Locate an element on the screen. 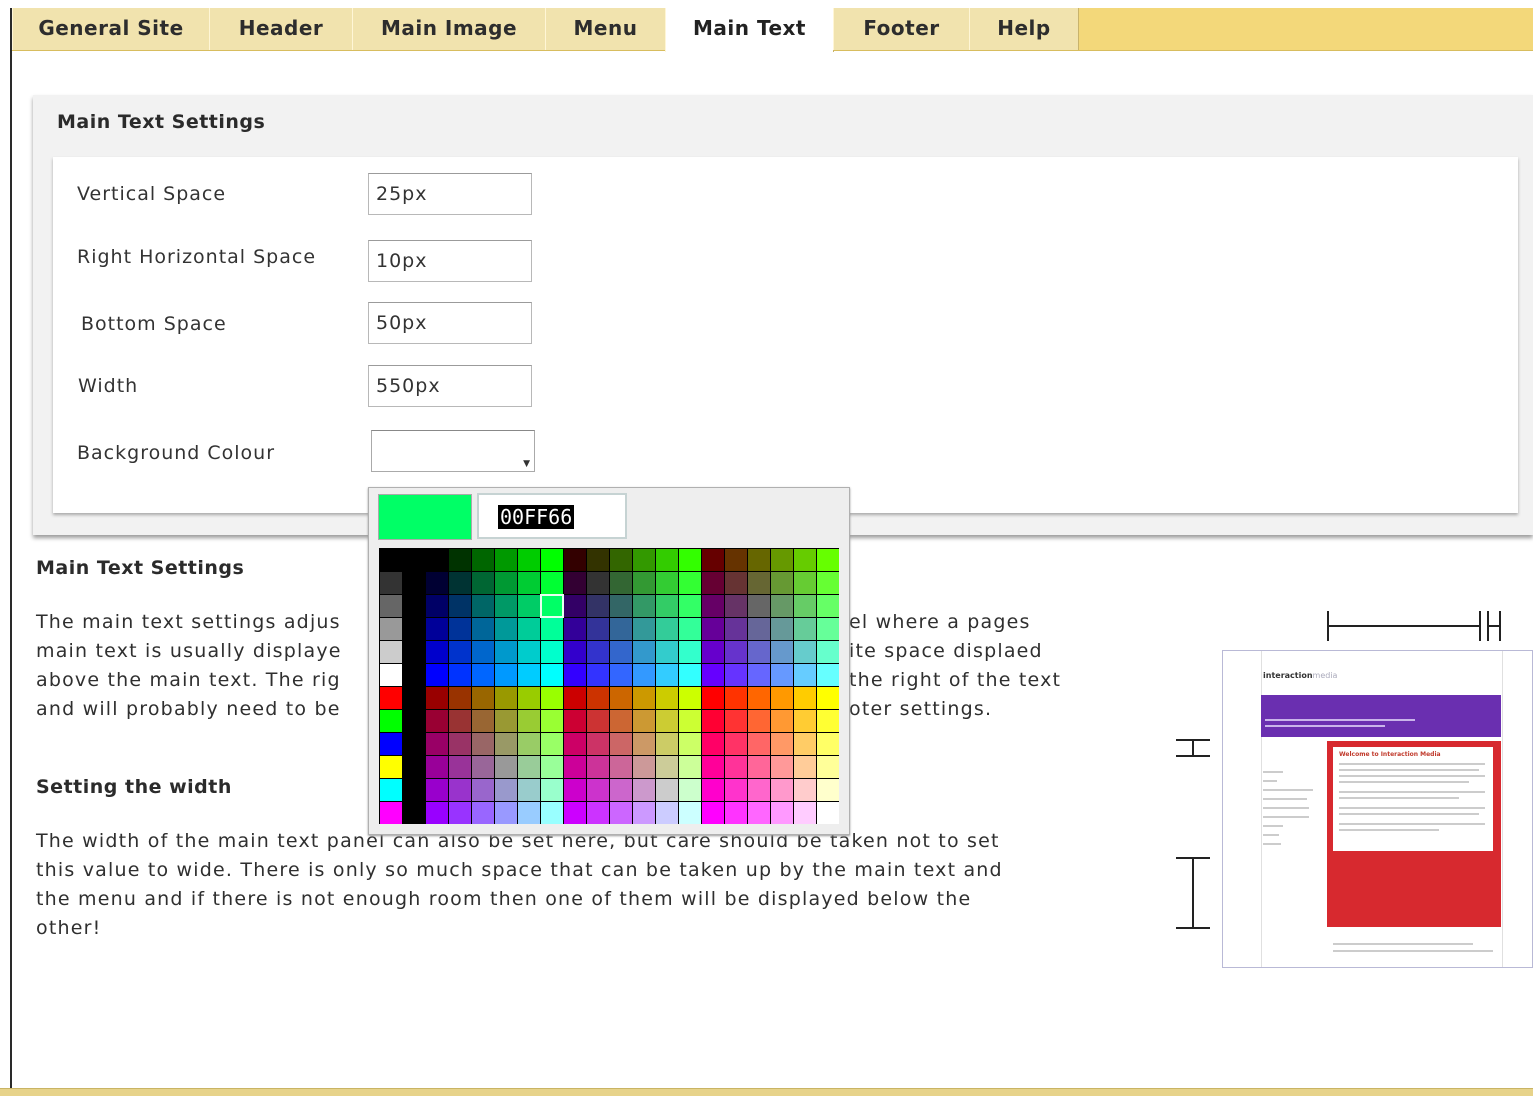 Image resolution: width=1533 pixels, height=1096 pixels. background-colour-dropdown: ▼ is located at coordinates (453, 451).